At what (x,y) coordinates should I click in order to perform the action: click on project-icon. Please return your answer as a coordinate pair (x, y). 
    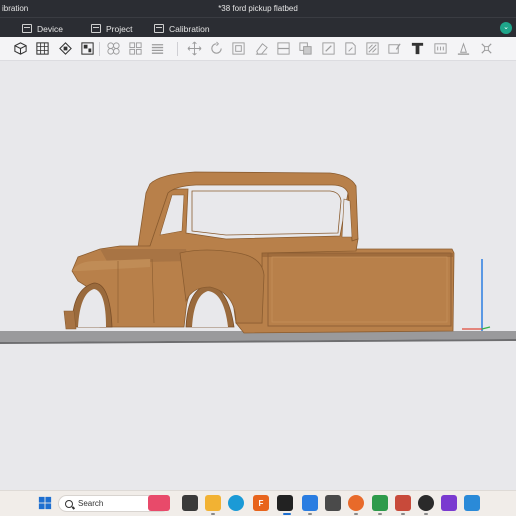
    Looking at the image, I should click on (96, 28).